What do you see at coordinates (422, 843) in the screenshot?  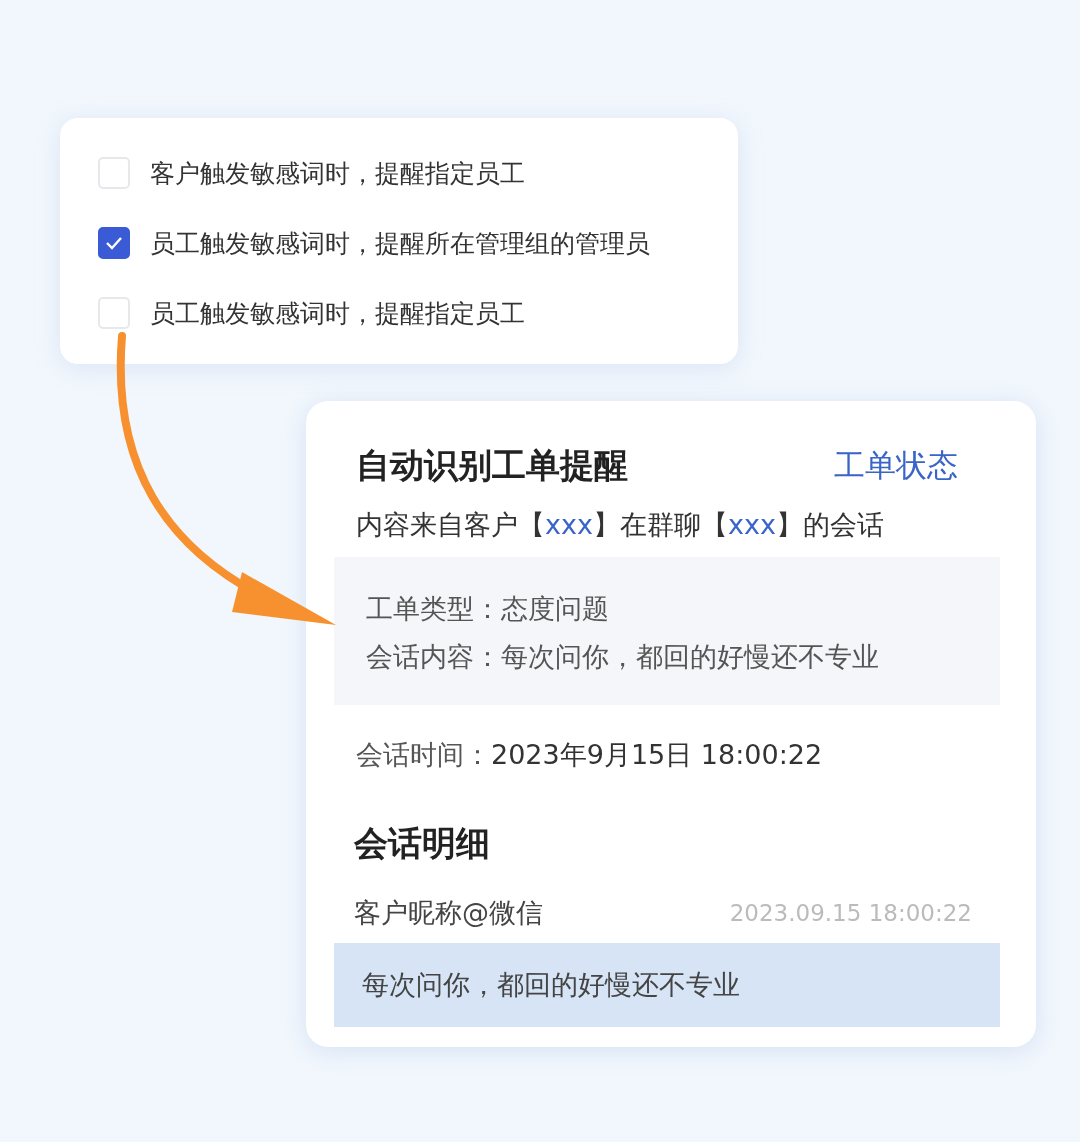 I see `section-title: 会话明细` at bounding box center [422, 843].